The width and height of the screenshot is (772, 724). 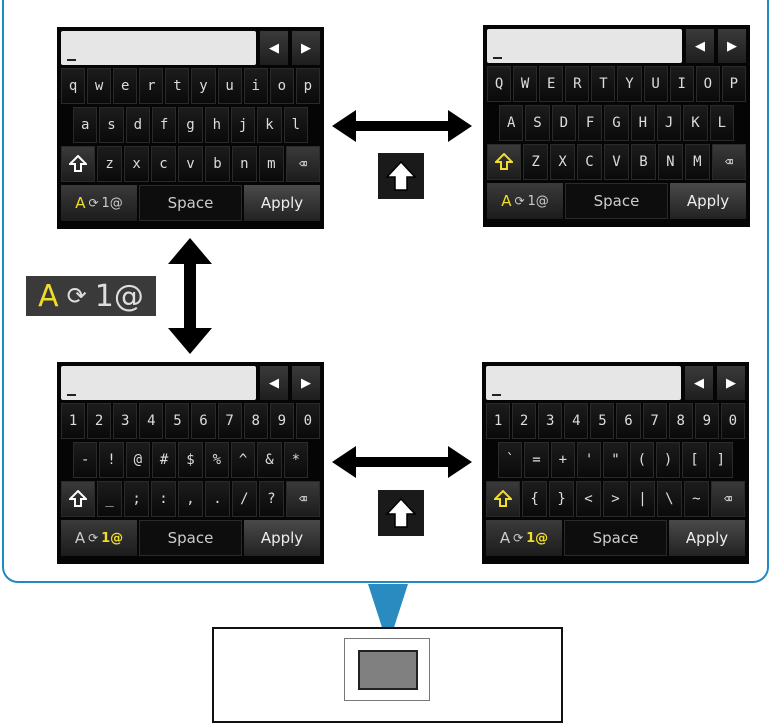 I want to click on key: h, so click(x=216, y=125).